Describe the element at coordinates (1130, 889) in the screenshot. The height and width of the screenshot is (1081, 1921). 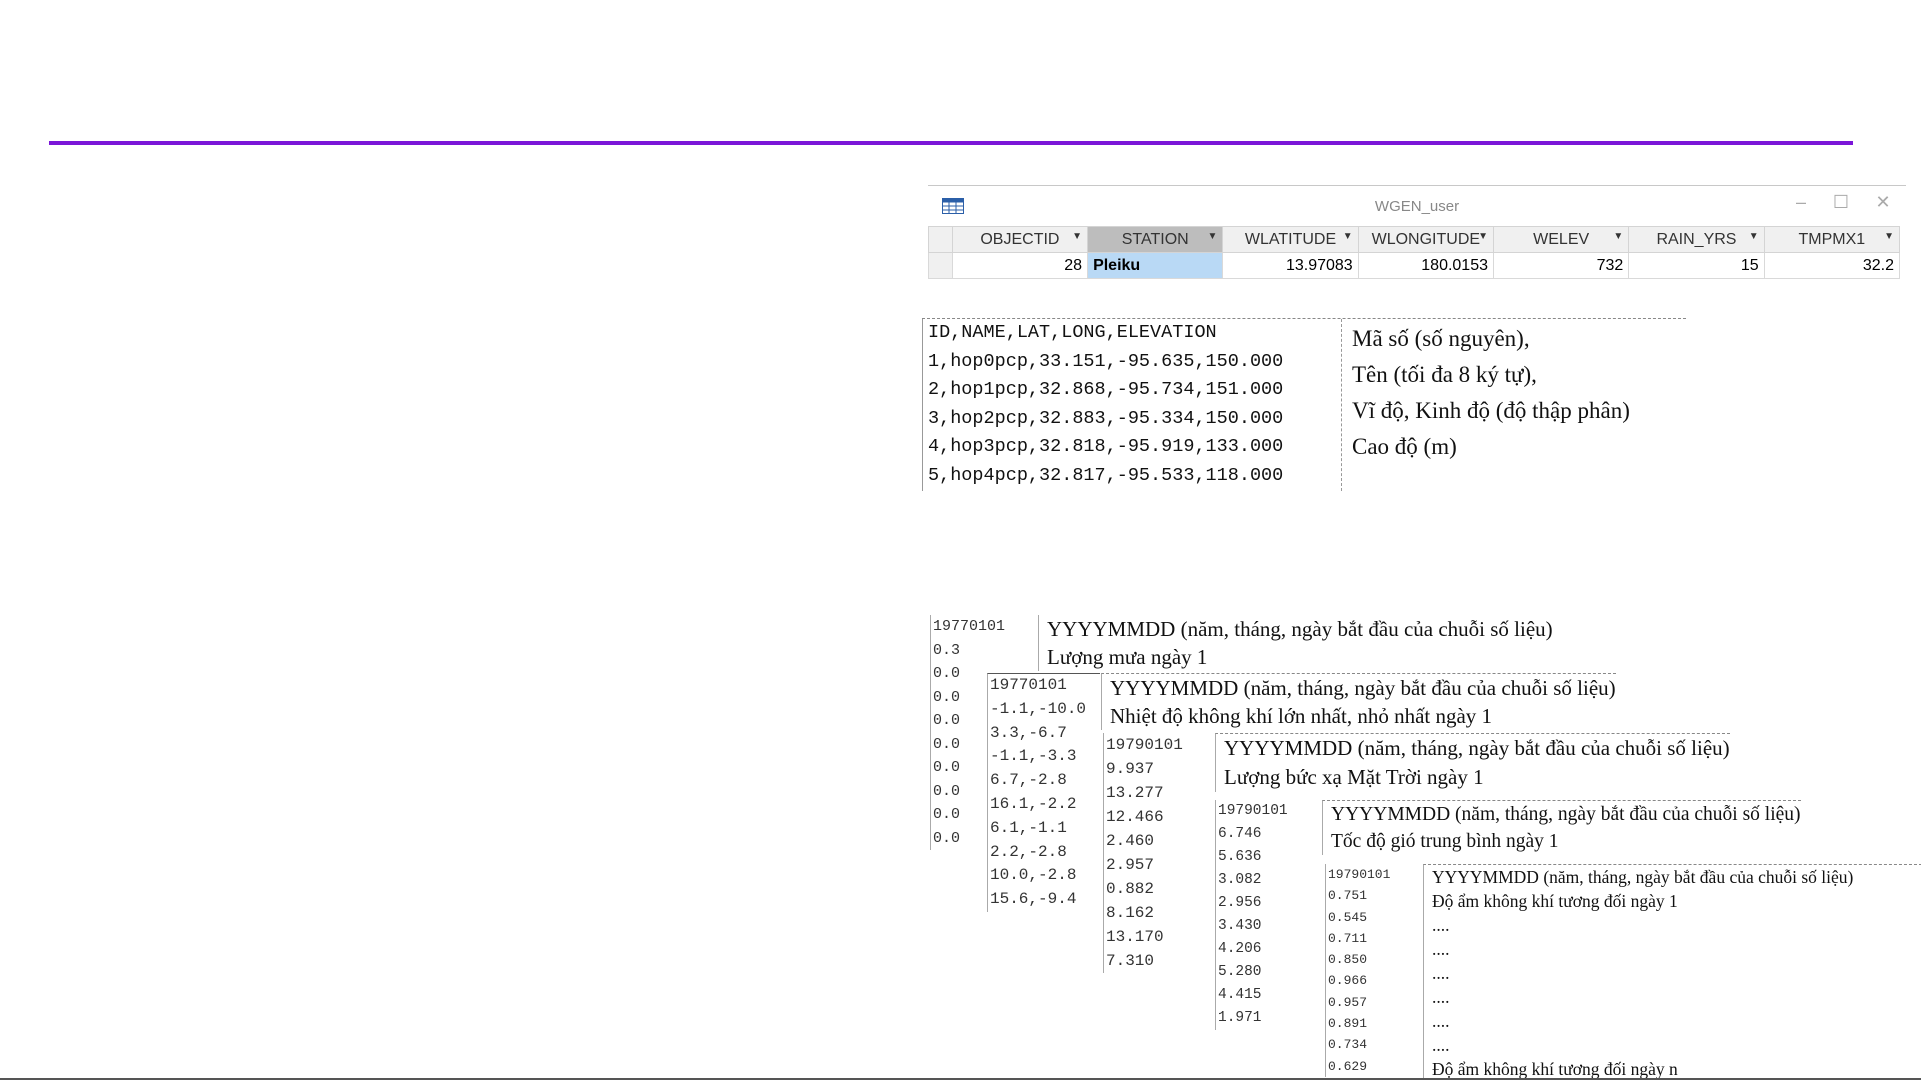
I see `value-line: 0.882` at that location.